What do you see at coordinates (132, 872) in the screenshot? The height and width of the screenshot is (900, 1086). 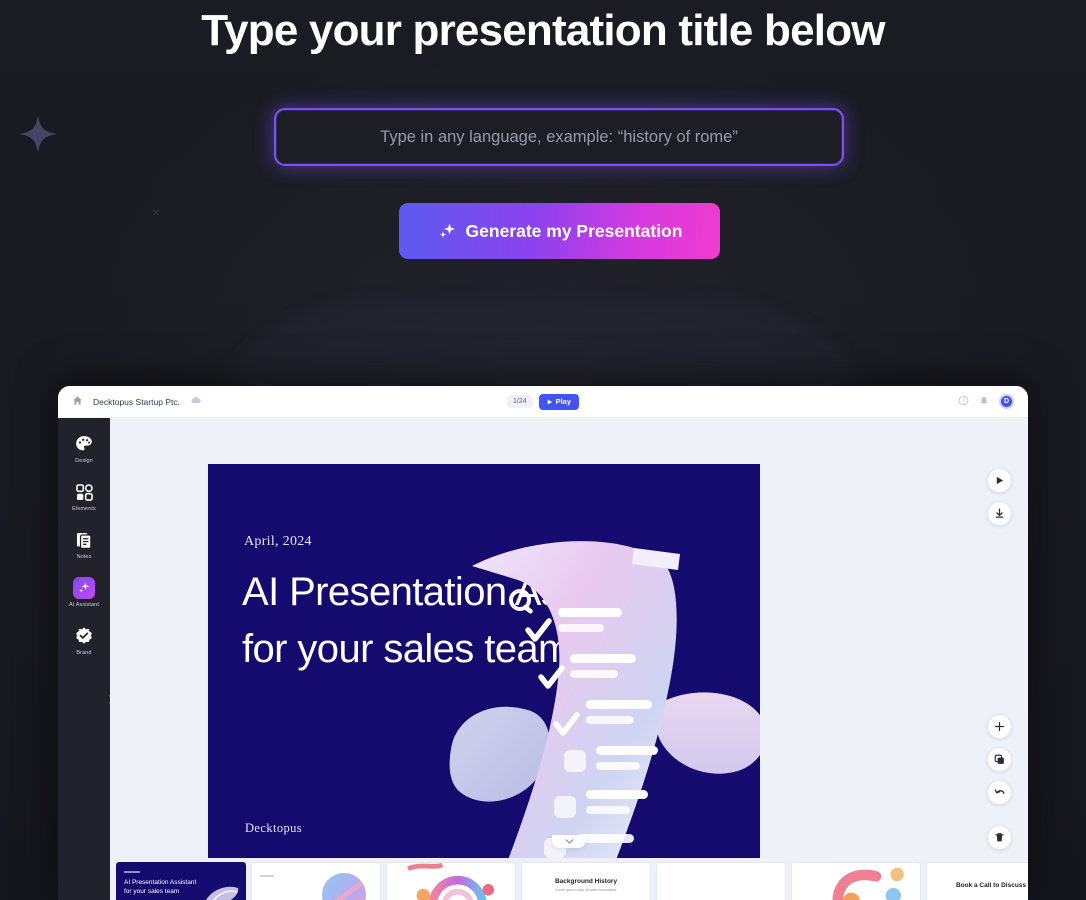 I see `thumb-date-dash` at bounding box center [132, 872].